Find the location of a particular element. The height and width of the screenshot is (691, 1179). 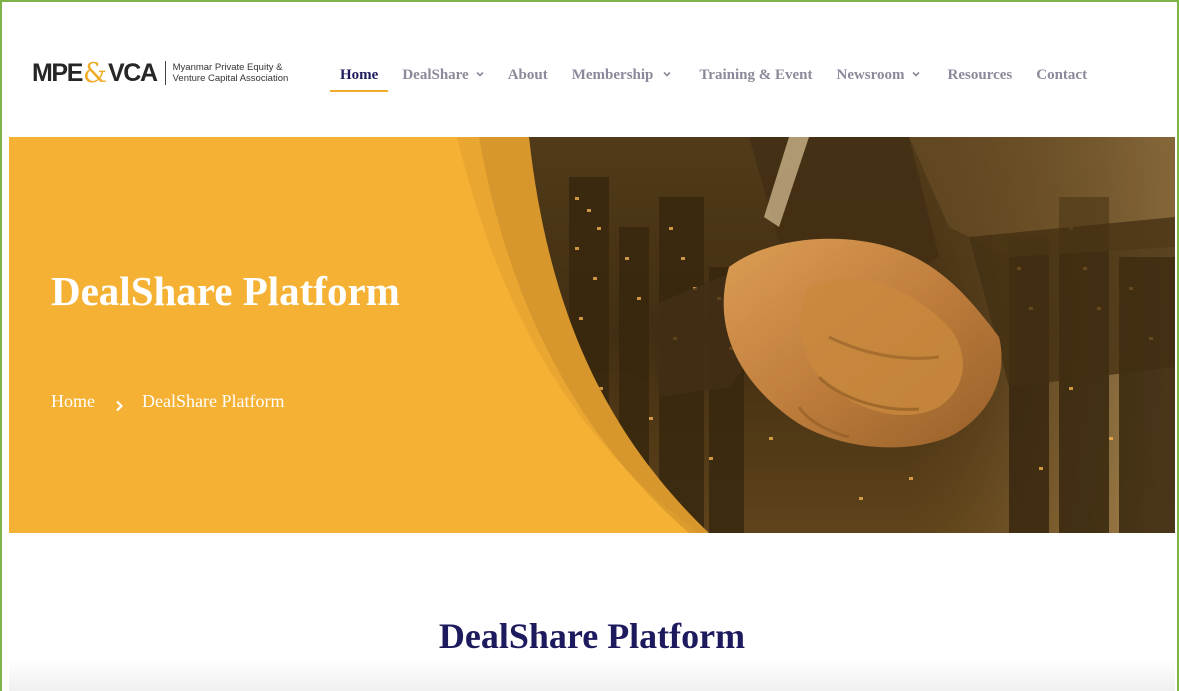

nav-item-membership: Membership is located at coordinates (622, 75).